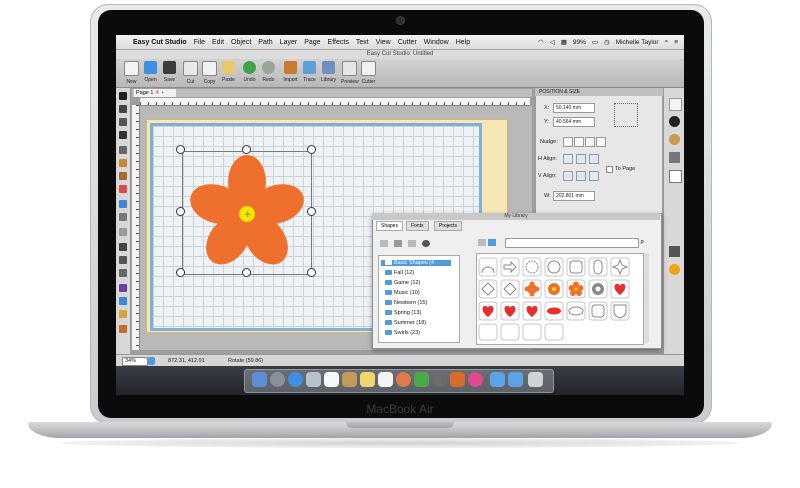 This screenshot has width=800, height=488. I want to click on distort-tool-icon, so click(123, 273).